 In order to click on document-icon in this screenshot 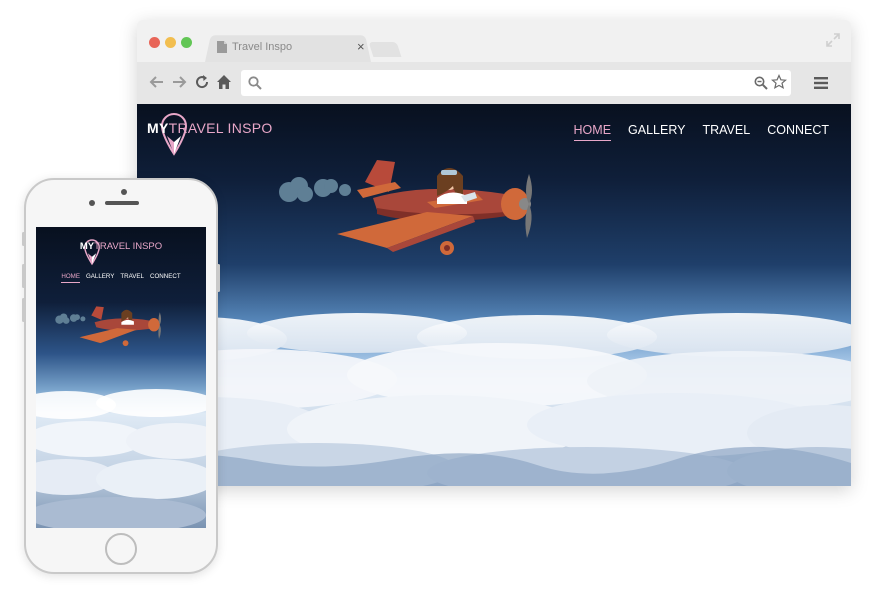, I will do `click(222, 47)`.